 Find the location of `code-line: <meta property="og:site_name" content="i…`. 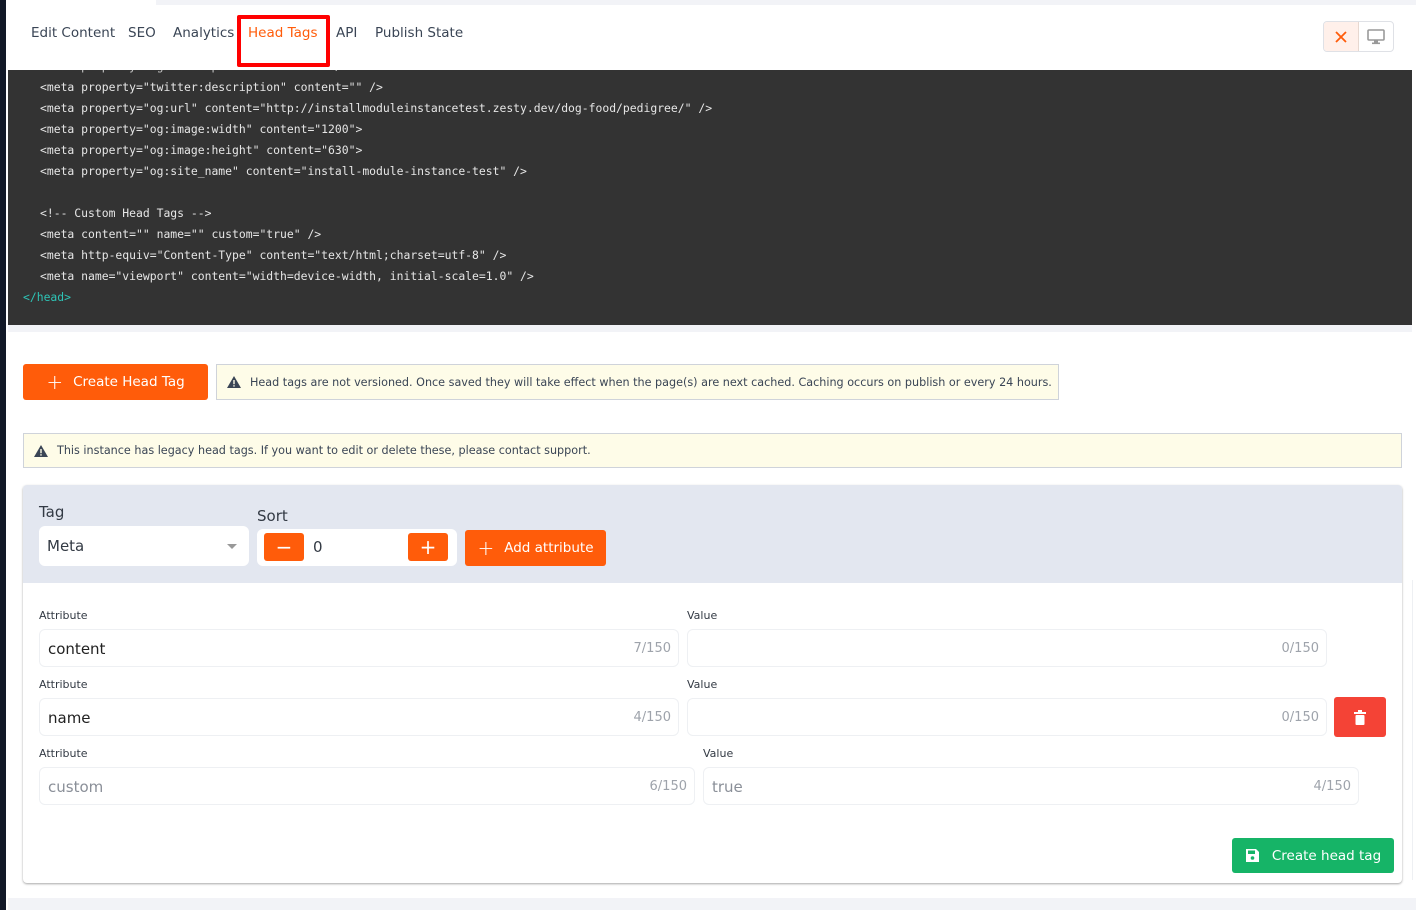

code-line: <meta property="og:site_name" content="i… is located at coordinates (283, 171).